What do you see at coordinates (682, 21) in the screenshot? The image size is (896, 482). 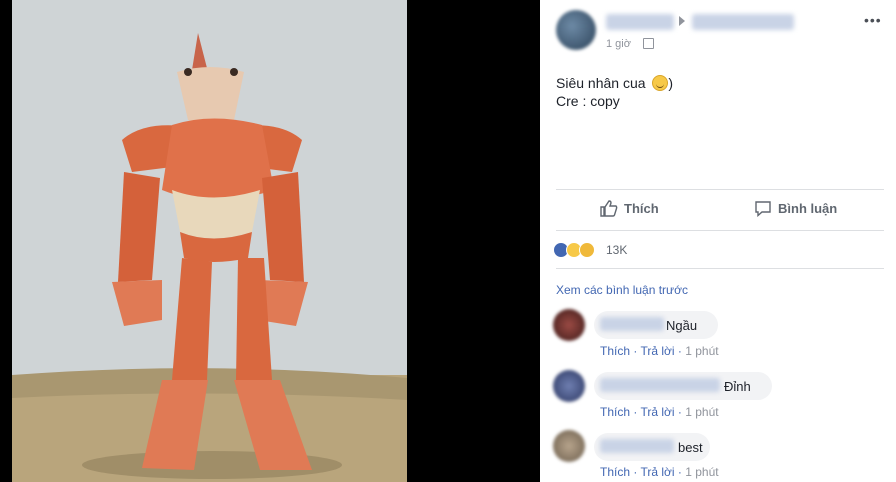 I see `caret-right-icon` at bounding box center [682, 21].